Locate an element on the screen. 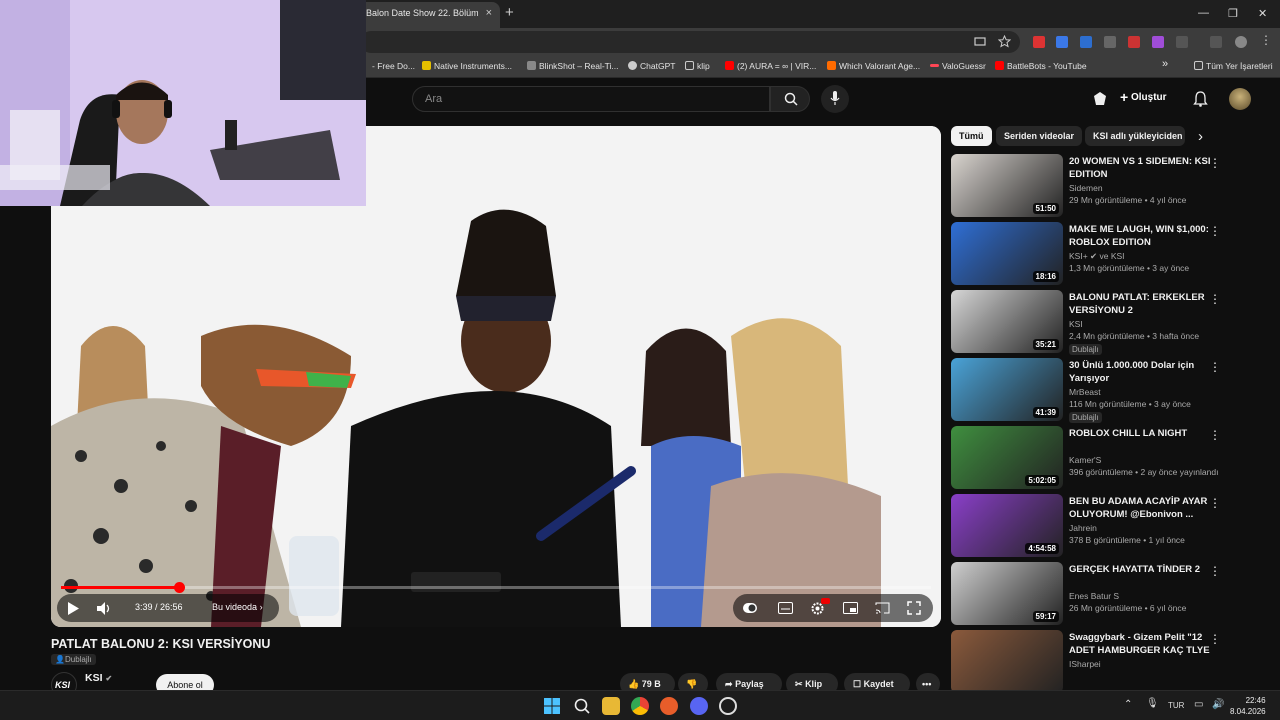  discord-icon is located at coordinates (699, 706).